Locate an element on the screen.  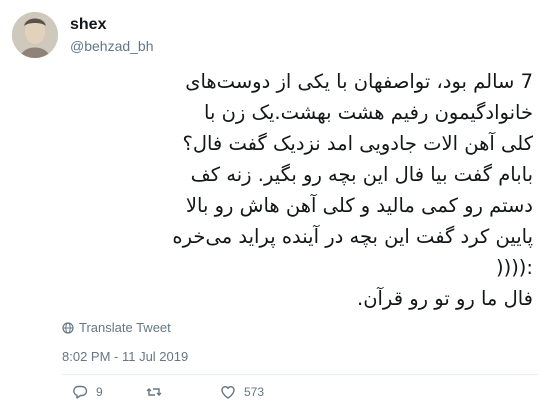
tweet-line: دستم رو کمی مالید و کلی آهن هاش رو بالا is located at coordinates (359, 205).